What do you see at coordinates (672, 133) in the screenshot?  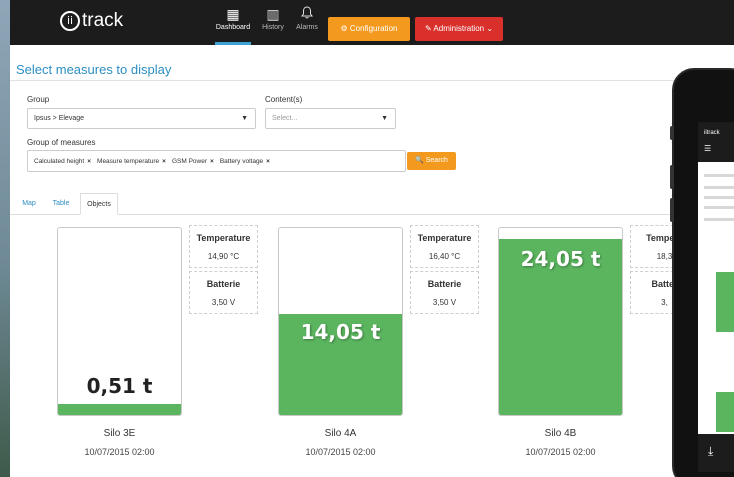 I see `phone-mute-switch` at bounding box center [672, 133].